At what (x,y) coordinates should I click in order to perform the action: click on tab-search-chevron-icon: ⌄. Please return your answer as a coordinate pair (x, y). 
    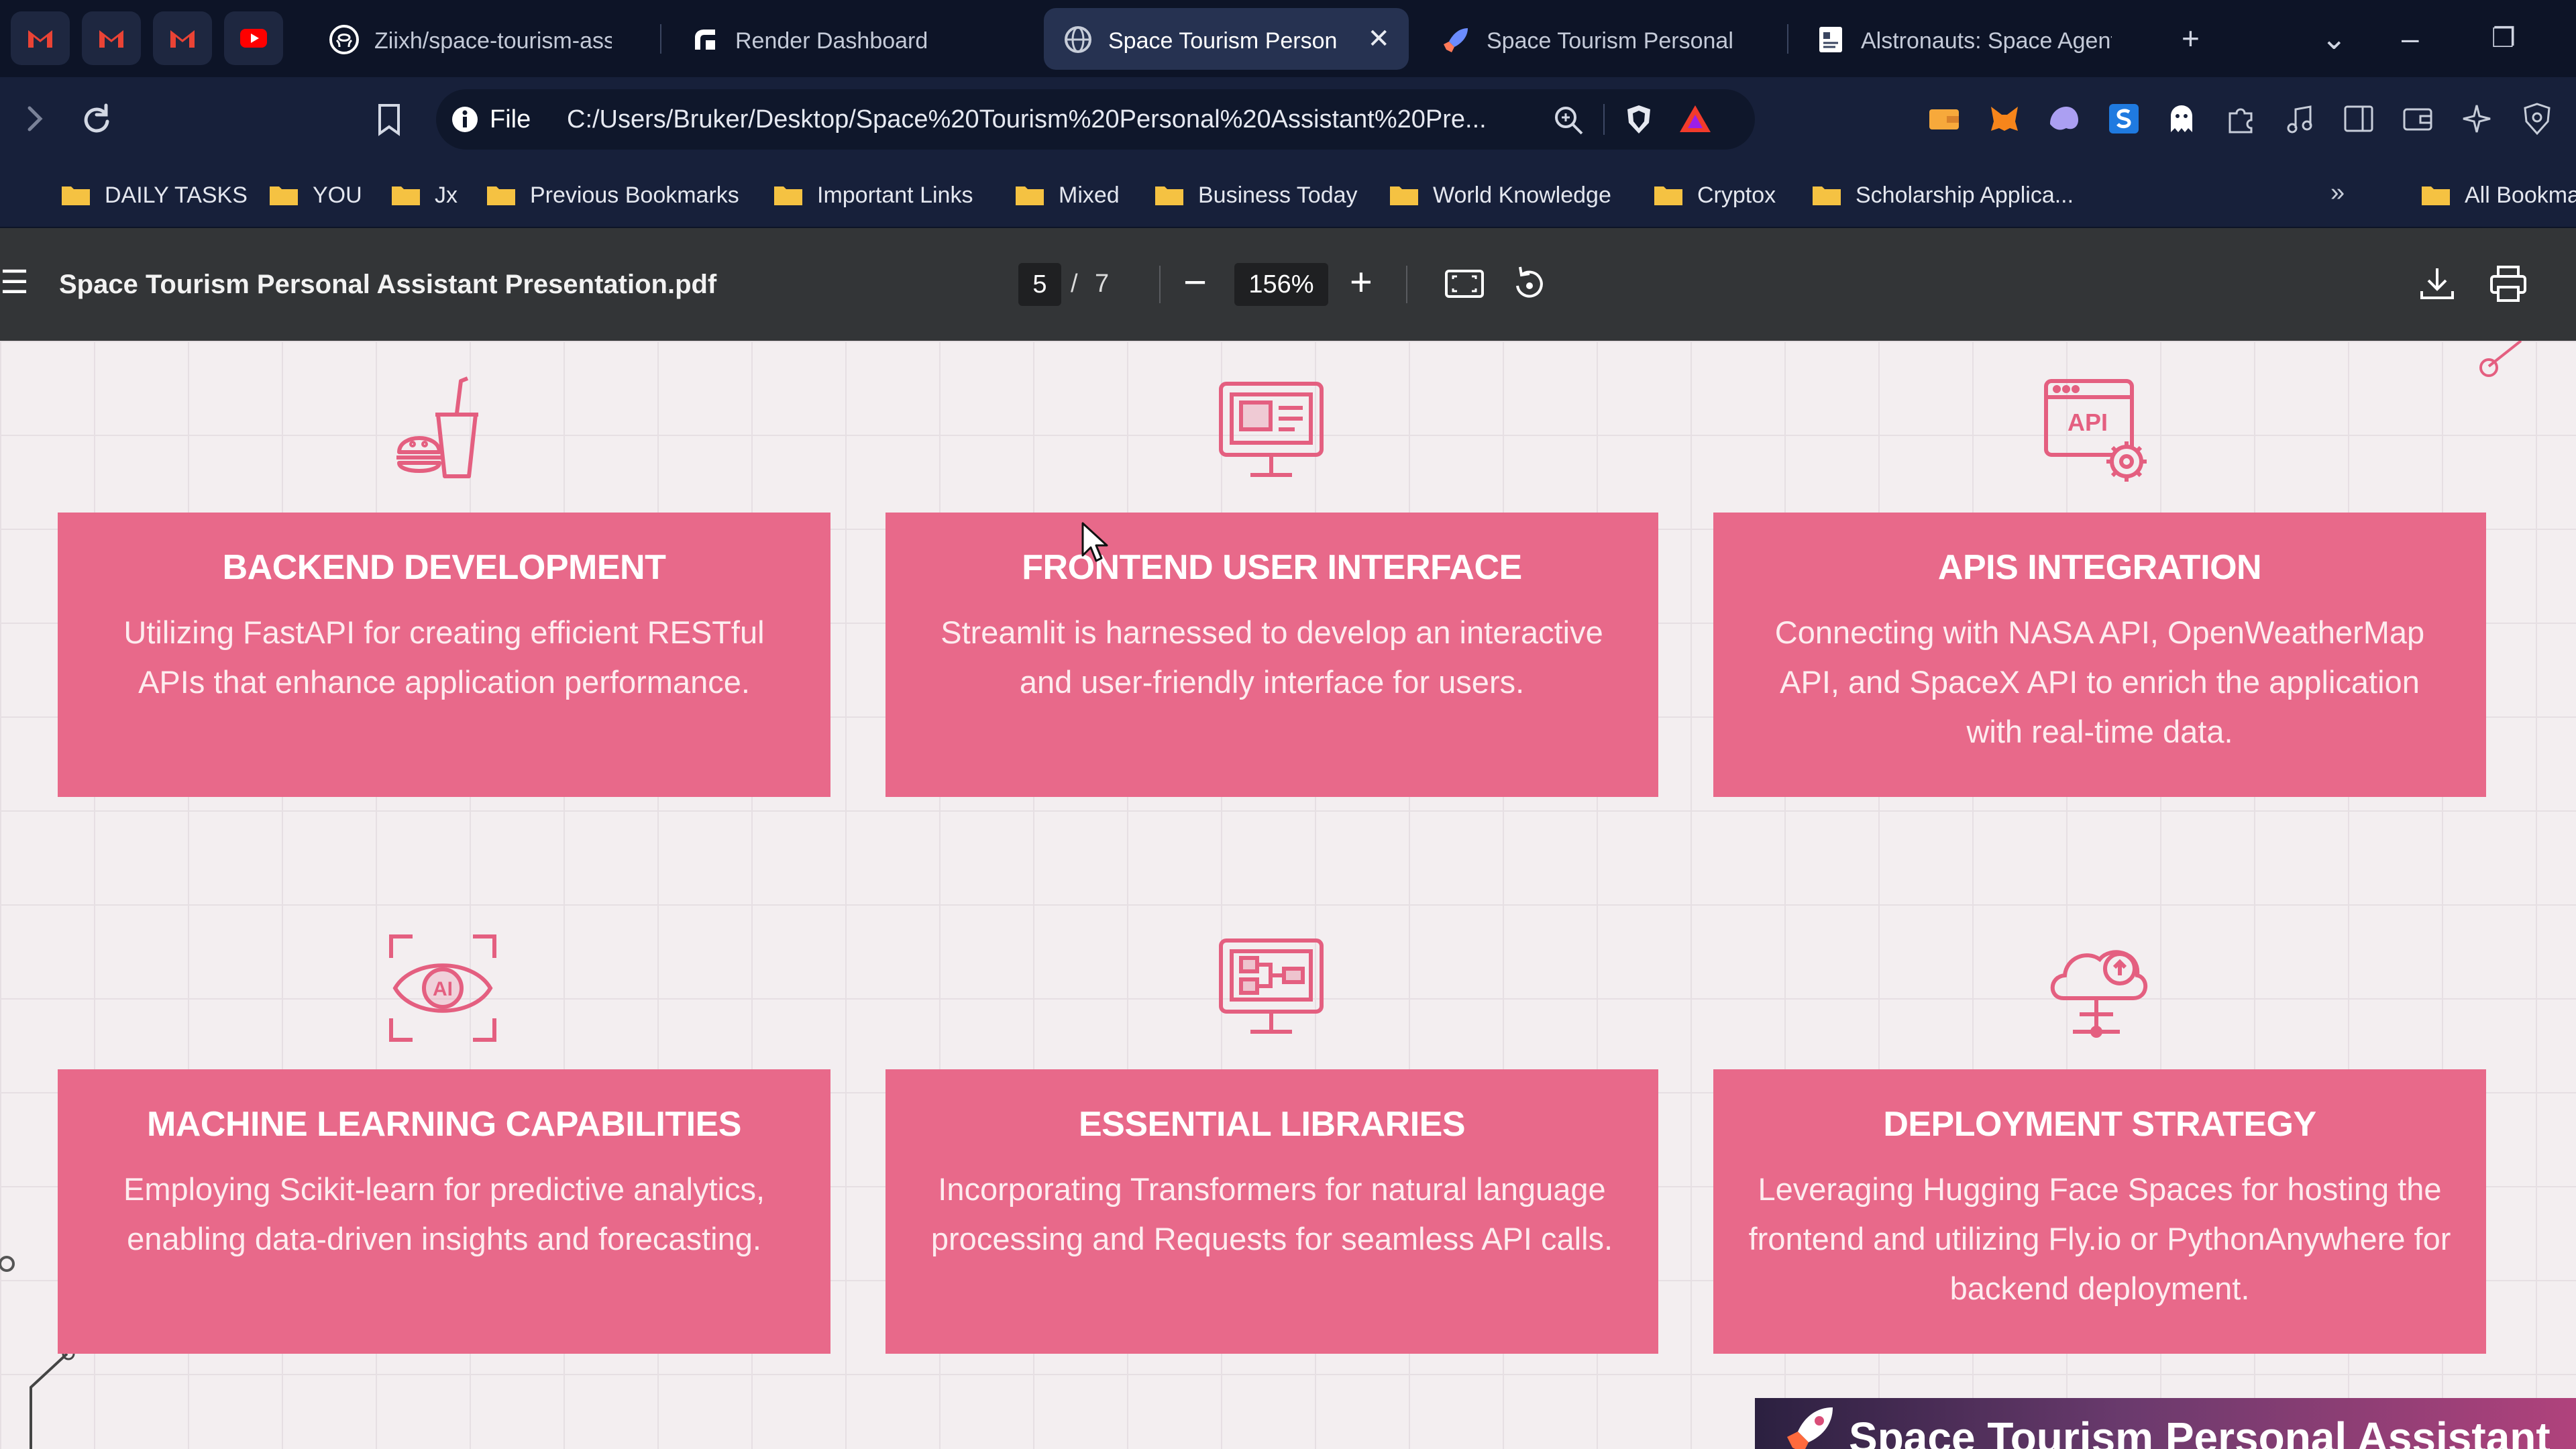
    Looking at the image, I should click on (2334, 38).